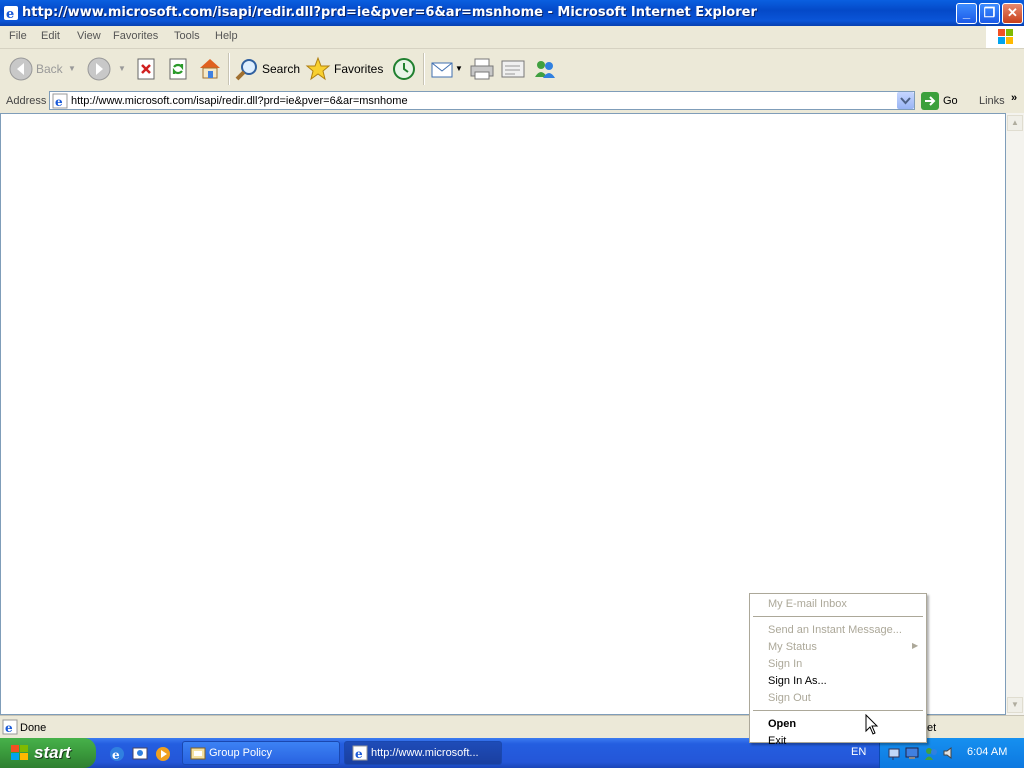 Image resolution: width=1024 pixels, height=768 pixels. I want to click on chevron-right-icon: », so click(1014, 98).